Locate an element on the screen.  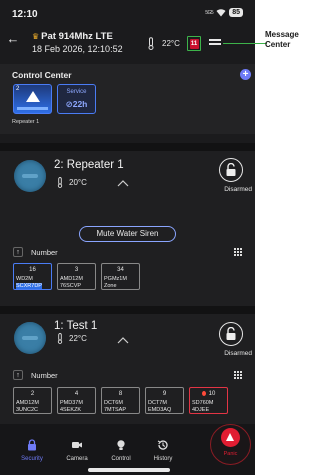
zone-tile: 2 AMD12M 3UNC2C is located at coordinates (32, 400).